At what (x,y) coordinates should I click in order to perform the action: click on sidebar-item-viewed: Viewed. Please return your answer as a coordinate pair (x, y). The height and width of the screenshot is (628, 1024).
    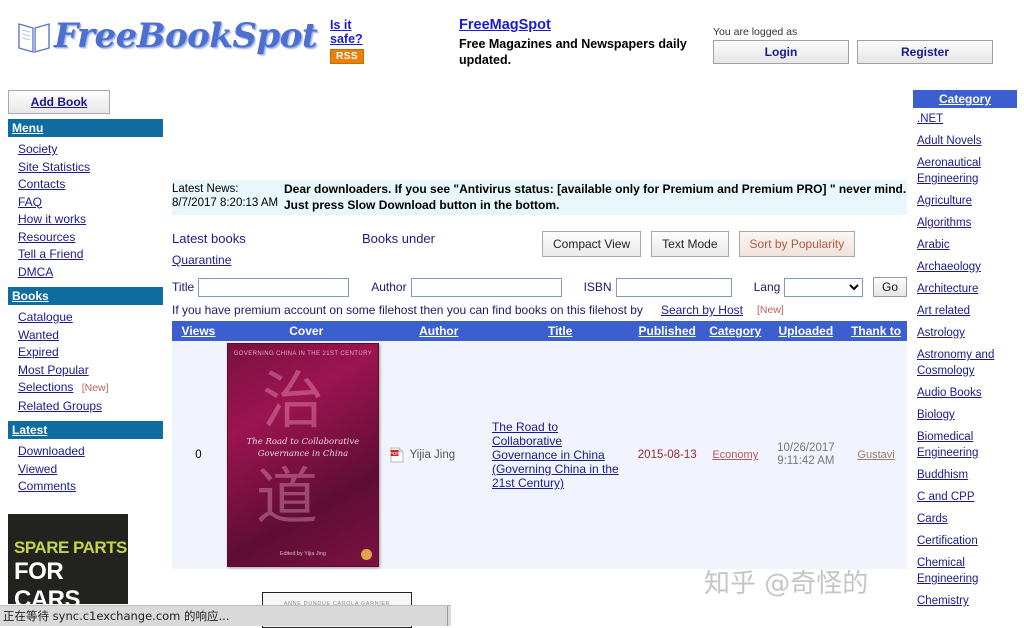
    Looking at the image, I should click on (37, 469).